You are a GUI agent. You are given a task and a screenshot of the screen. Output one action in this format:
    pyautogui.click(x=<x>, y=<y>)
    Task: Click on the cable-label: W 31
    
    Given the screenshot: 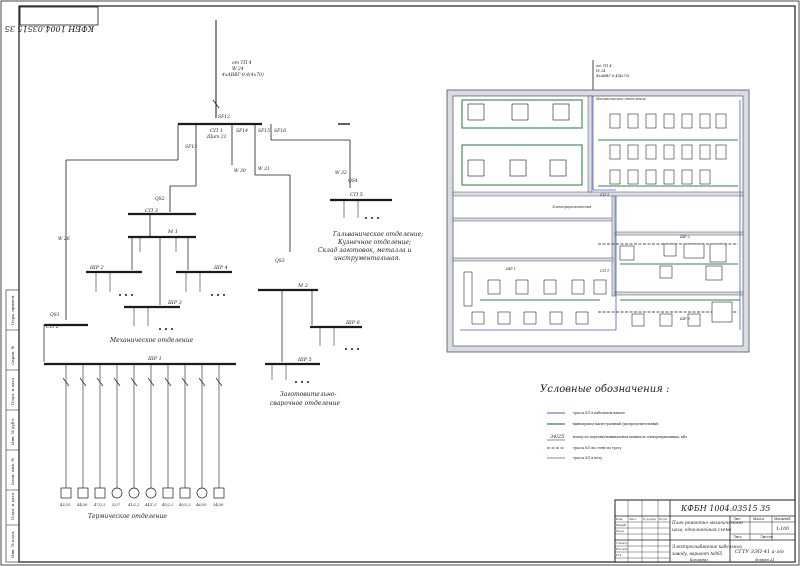 What is the action you would take?
    pyautogui.click(x=264, y=169)
    